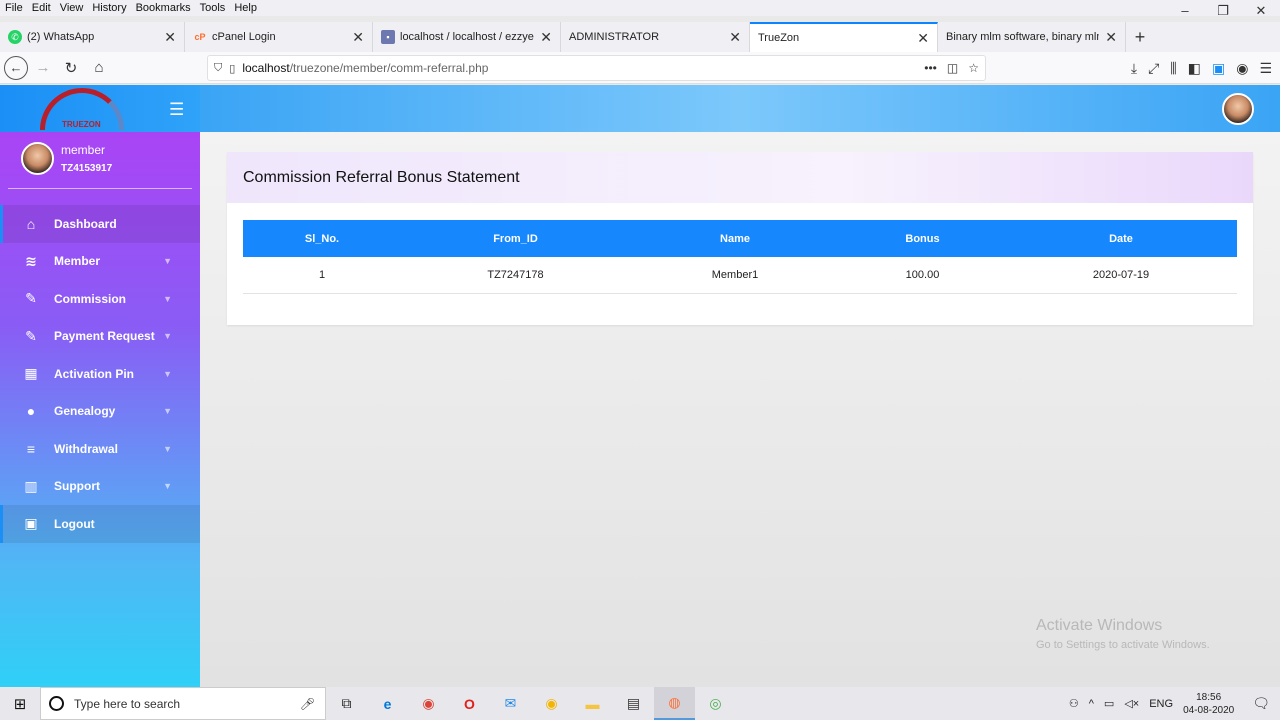 This screenshot has width=1280, height=720. What do you see at coordinates (127, 703) in the screenshot?
I see `search-placeholder: Type here to search` at bounding box center [127, 703].